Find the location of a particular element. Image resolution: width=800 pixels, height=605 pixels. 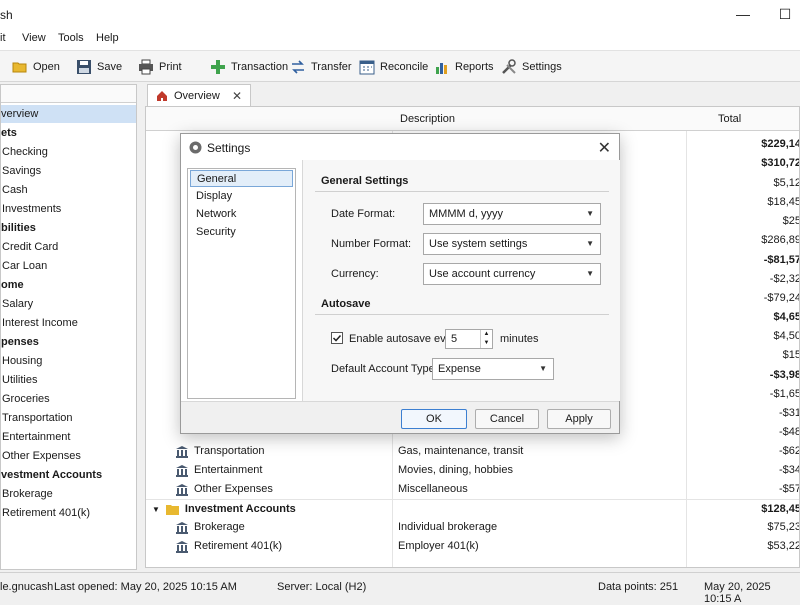

number-format-label: Number Format: is located at coordinates (371, 244).